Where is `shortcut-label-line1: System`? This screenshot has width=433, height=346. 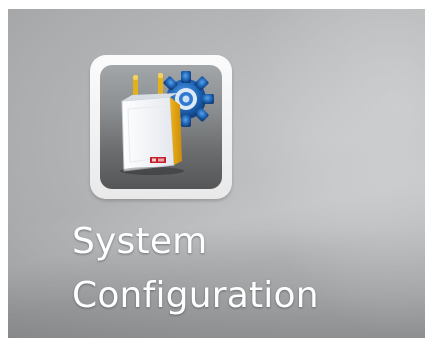
shortcut-label-line1: System is located at coordinates (140, 241).